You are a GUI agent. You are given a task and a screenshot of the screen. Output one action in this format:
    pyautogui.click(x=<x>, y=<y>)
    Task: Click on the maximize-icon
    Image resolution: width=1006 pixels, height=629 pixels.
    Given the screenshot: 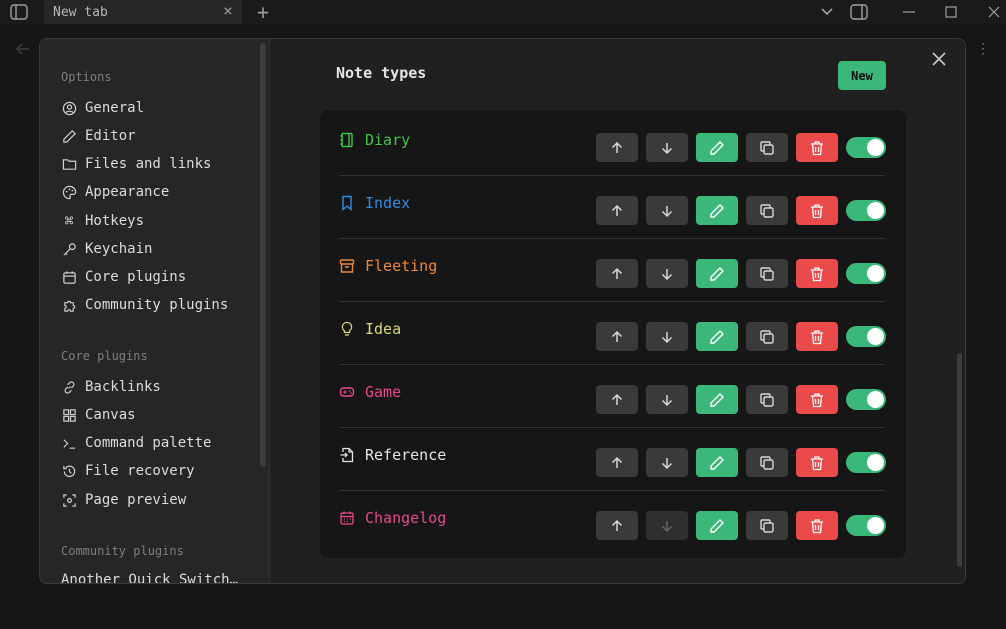 What is the action you would take?
    pyautogui.click(x=951, y=12)
    